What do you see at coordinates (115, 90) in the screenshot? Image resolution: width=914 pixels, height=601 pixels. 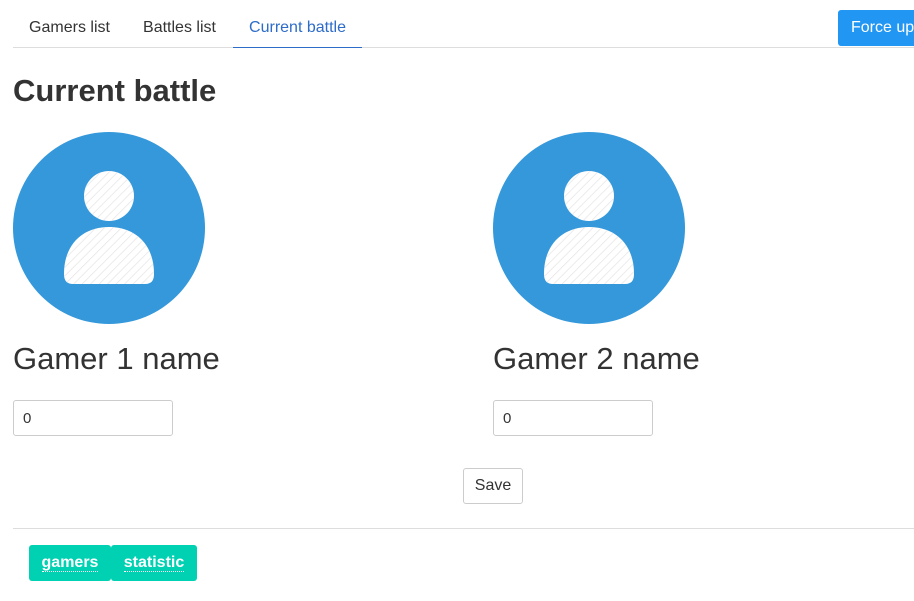 I see `page-title: Current battle` at bounding box center [115, 90].